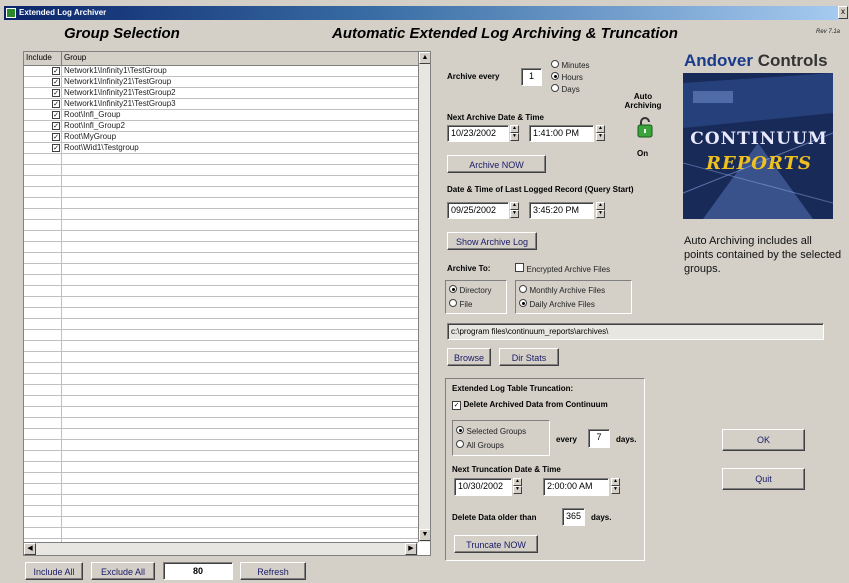 The width and height of the screenshot is (849, 583). What do you see at coordinates (557, 304) in the screenshot?
I see `radio-daily: Daily Archive Files` at bounding box center [557, 304].